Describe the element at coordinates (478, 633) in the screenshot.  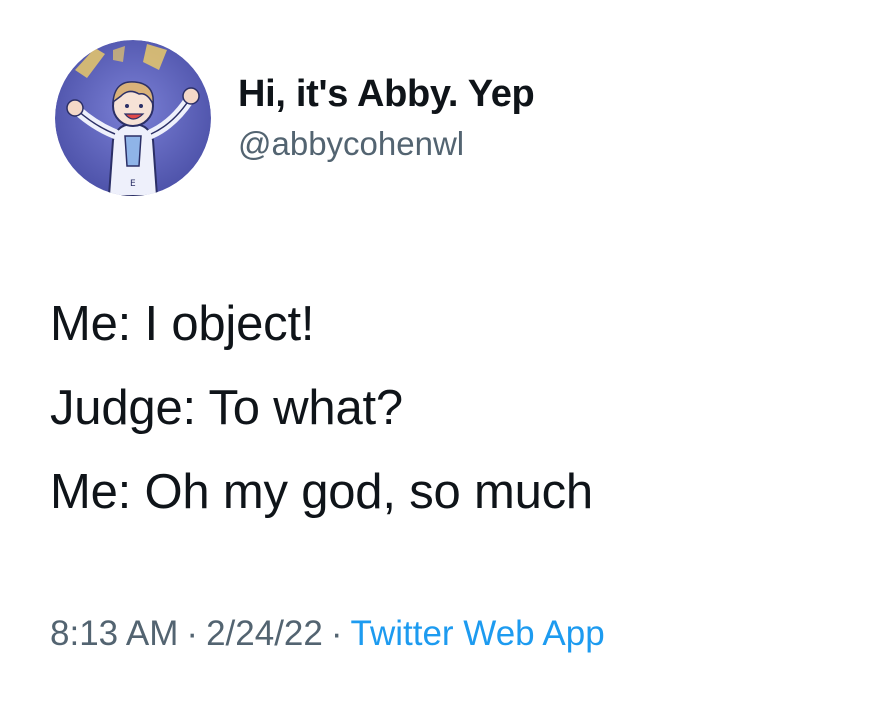
I see `tweet-source-link: Twitter Web App` at that location.